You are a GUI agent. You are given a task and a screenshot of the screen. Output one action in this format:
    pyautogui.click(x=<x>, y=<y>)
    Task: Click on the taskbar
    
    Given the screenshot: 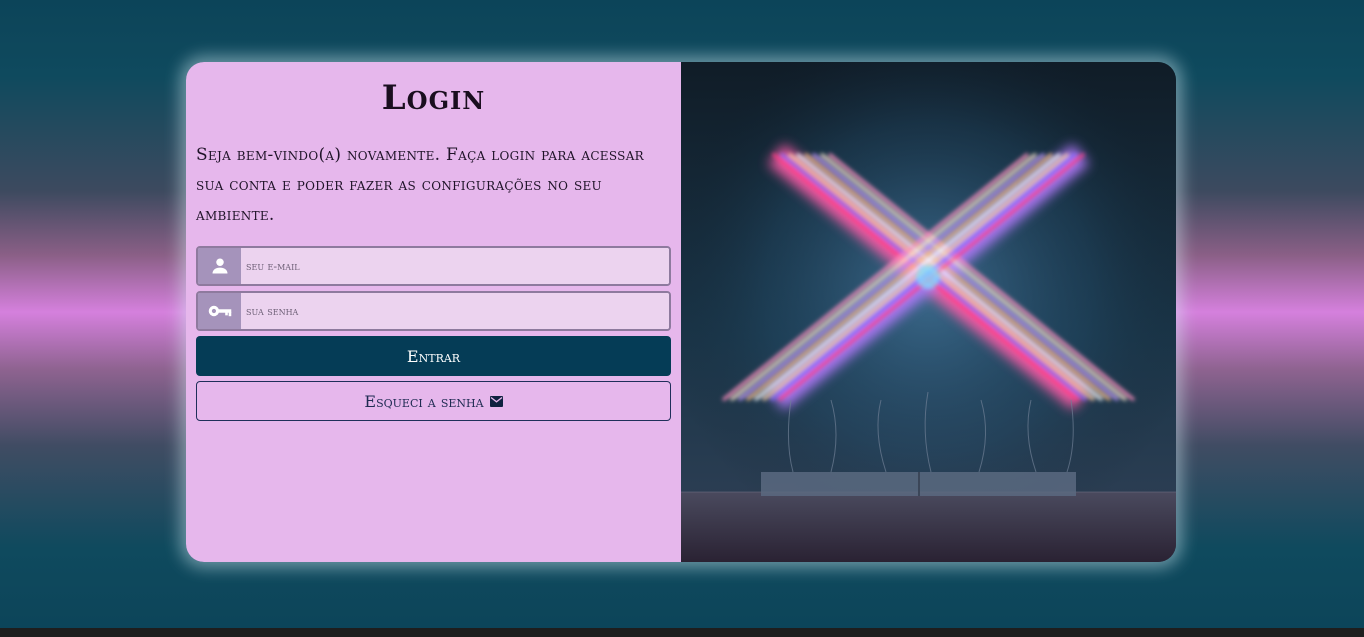 What is the action you would take?
    pyautogui.click(x=682, y=632)
    